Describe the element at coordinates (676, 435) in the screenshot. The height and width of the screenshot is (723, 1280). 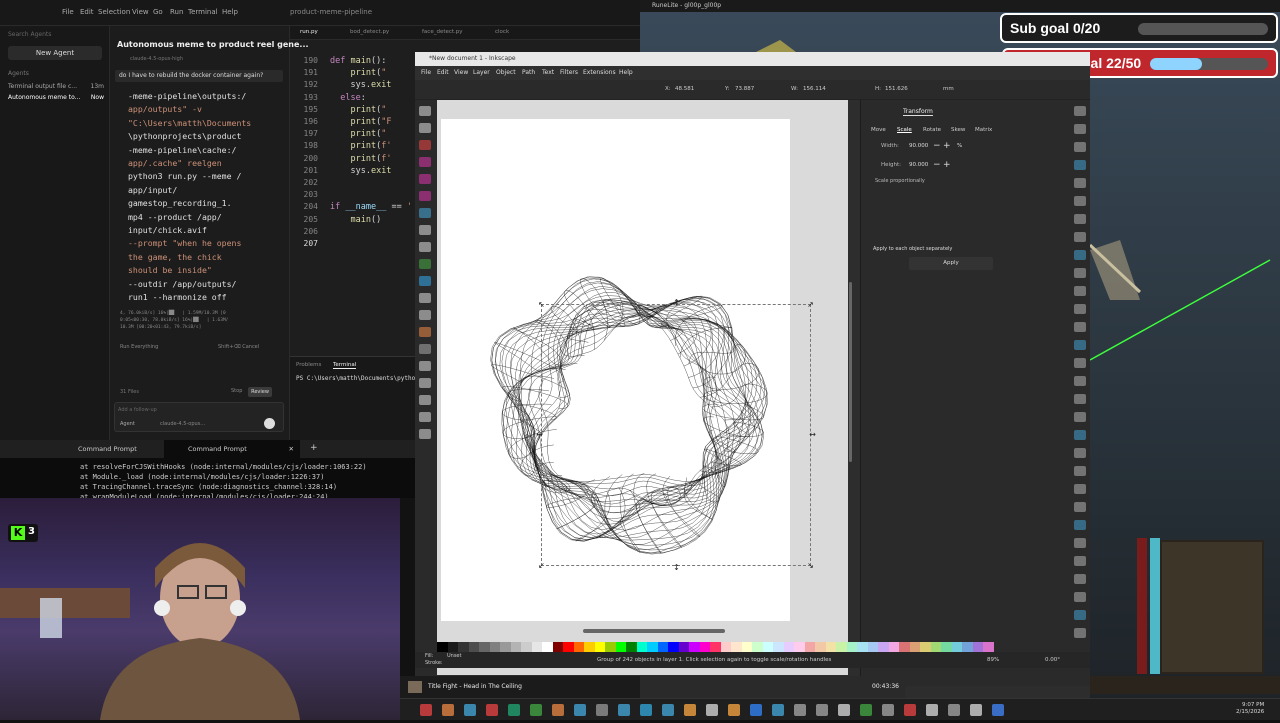
I see `selection-box: ↖ ↕ ↗ ↔ ↔ ↙ ↕ ↘` at that location.